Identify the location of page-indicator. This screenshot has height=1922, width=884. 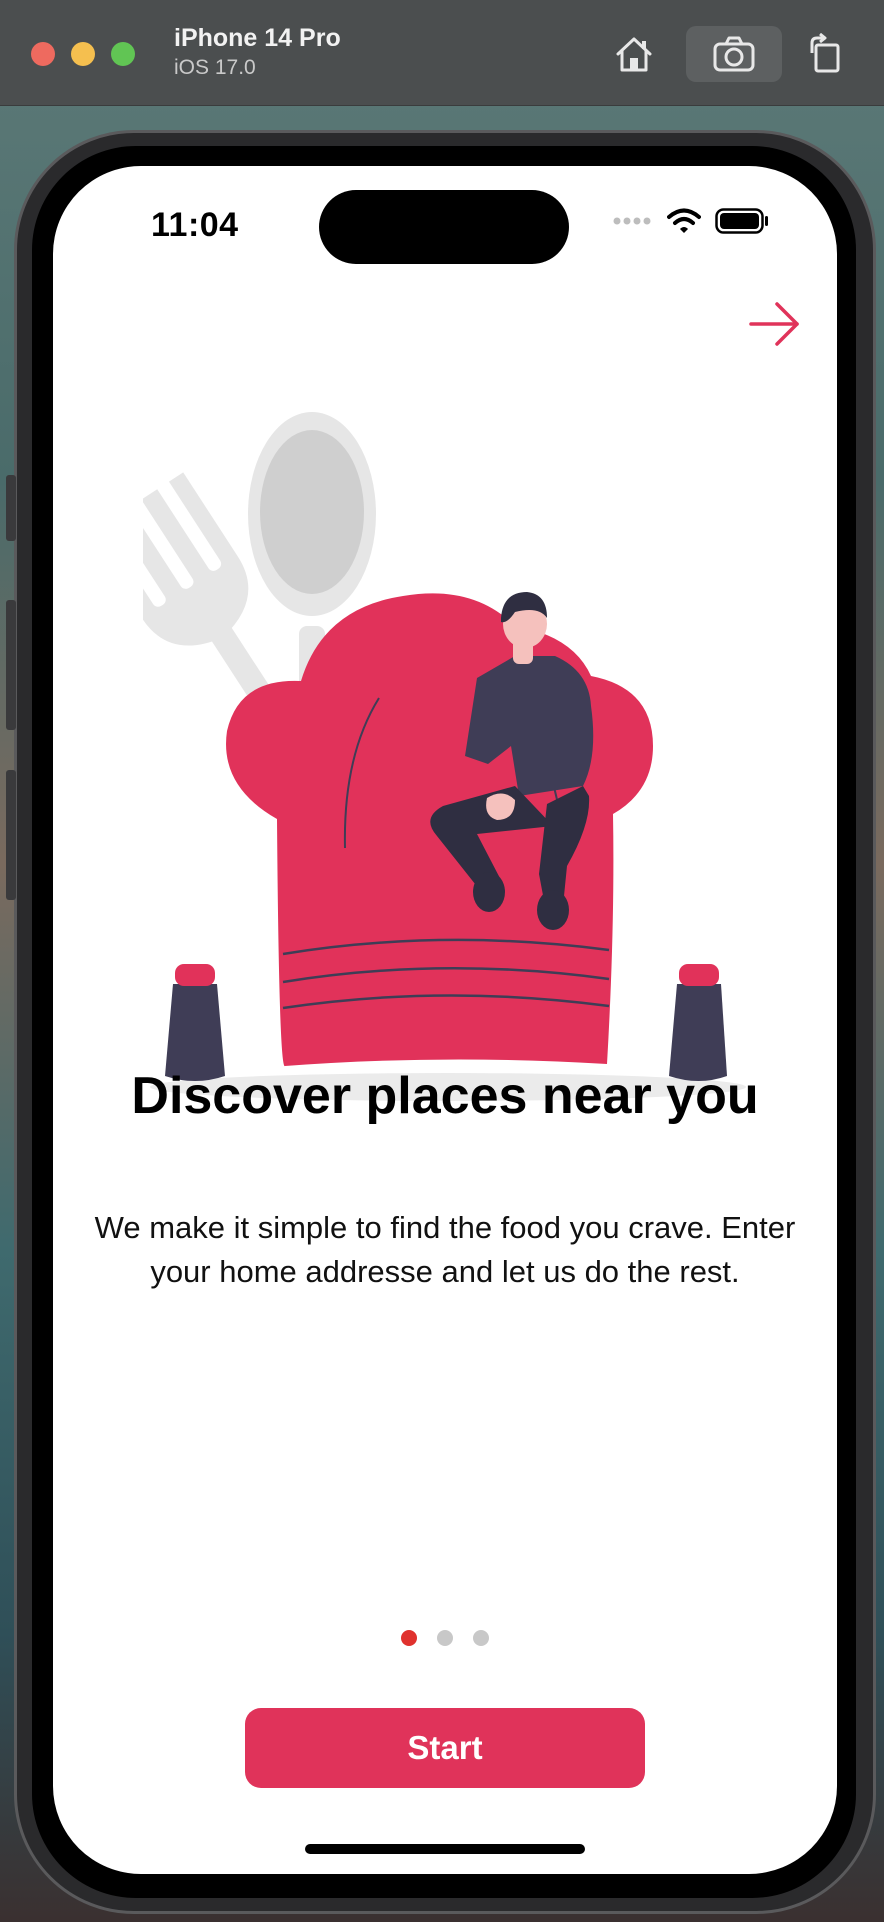
(445, 1638).